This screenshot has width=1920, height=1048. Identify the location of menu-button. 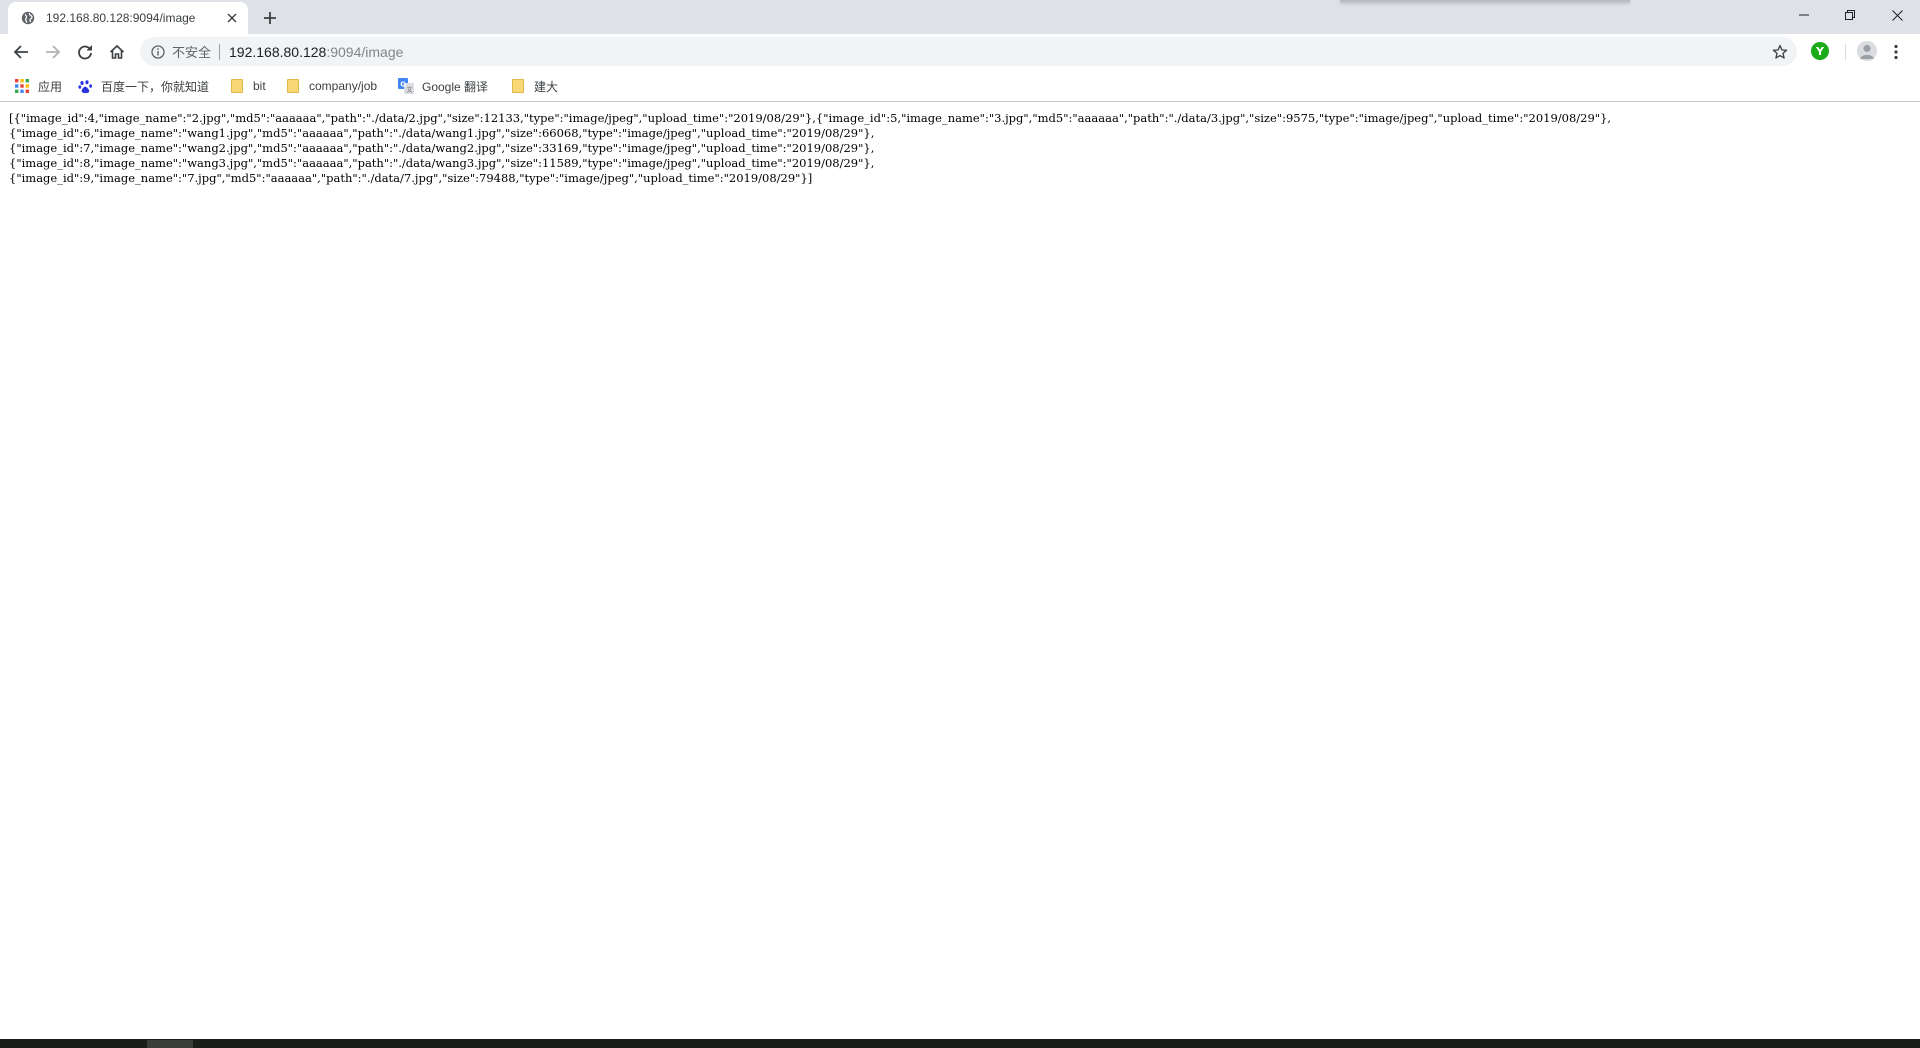
(1896, 52).